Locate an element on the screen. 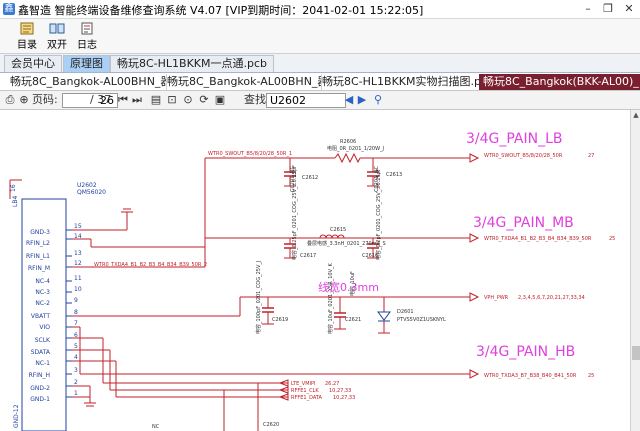 The image size is (640, 431). part-ref-c2619: C2619 is located at coordinates (280, 320).